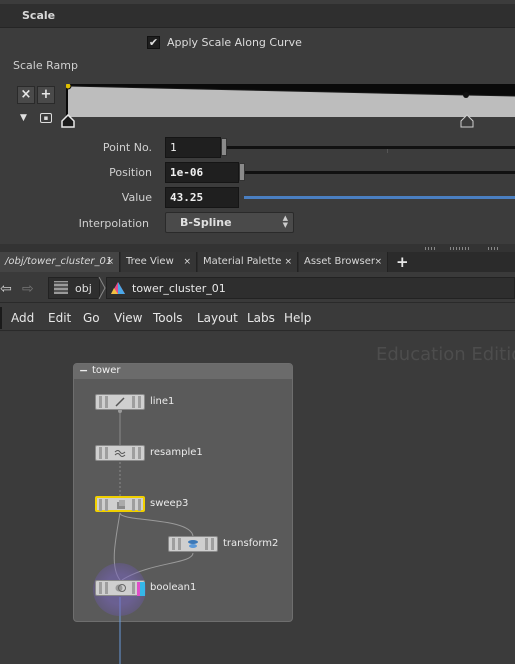 The height and width of the screenshot is (664, 515). I want to click on node-label-sweep3: sweep3, so click(169, 503).